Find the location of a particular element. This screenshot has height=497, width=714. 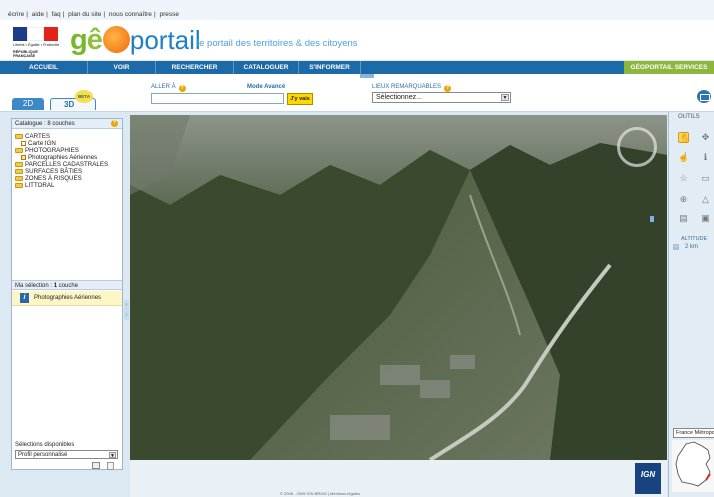

zoom-slider-handle is located at coordinates (652, 219).